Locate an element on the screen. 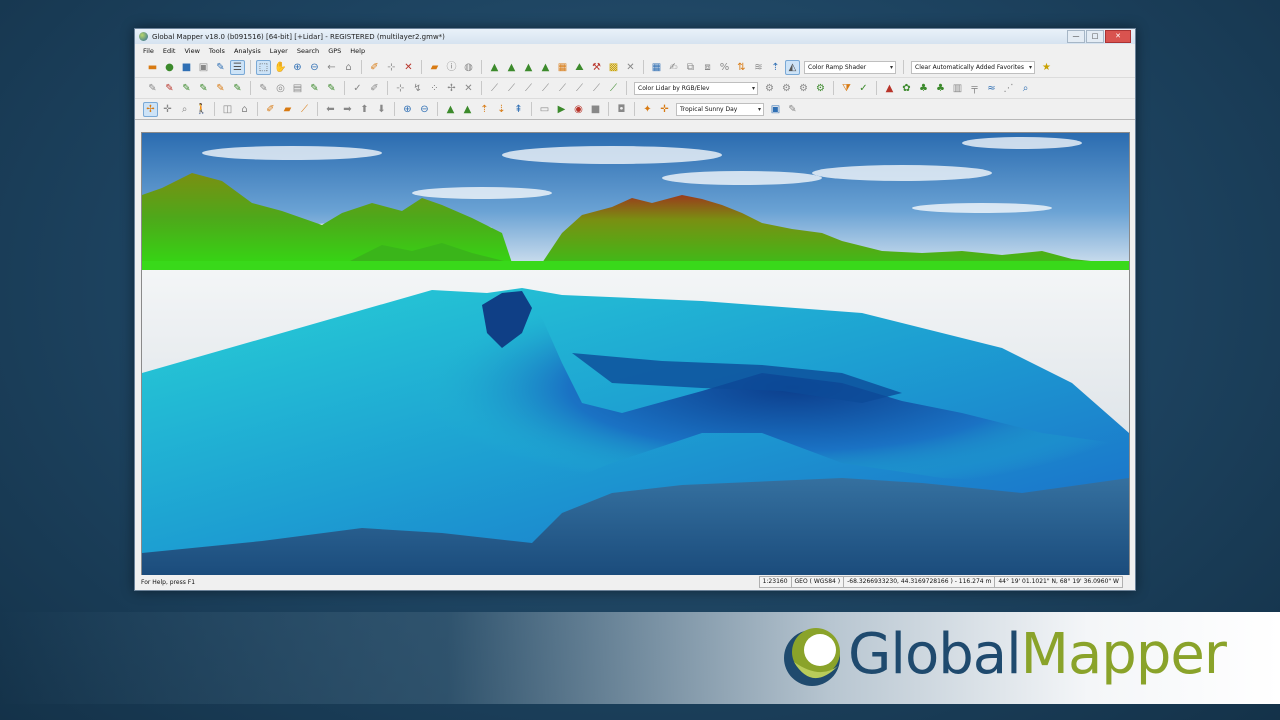 The image size is (1280, 720). line-3-icon: ⟋ is located at coordinates (528, 88).